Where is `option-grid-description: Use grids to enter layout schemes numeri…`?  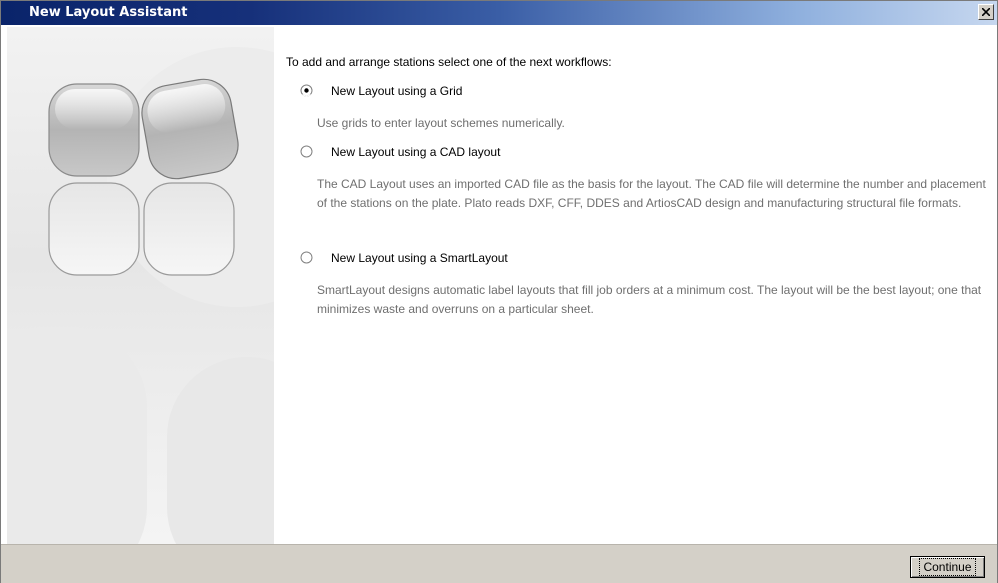 option-grid-description: Use grids to enter layout schemes numeri… is located at coordinates (441, 123).